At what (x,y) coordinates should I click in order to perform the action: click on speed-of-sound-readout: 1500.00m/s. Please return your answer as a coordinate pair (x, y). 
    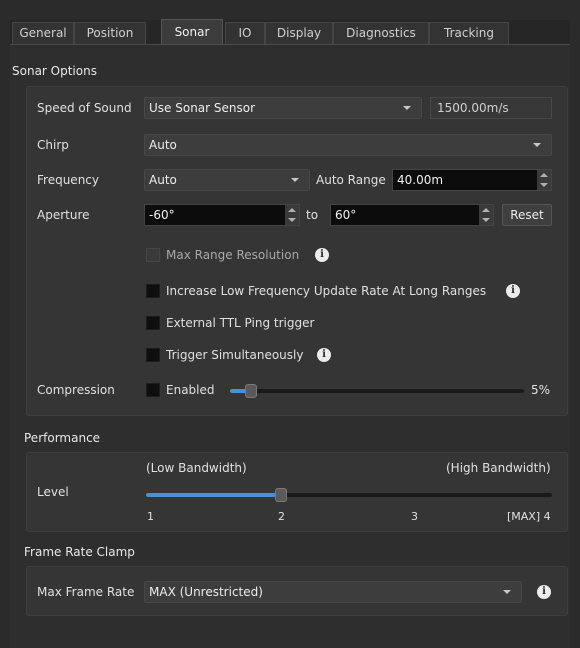
    Looking at the image, I should click on (491, 108).